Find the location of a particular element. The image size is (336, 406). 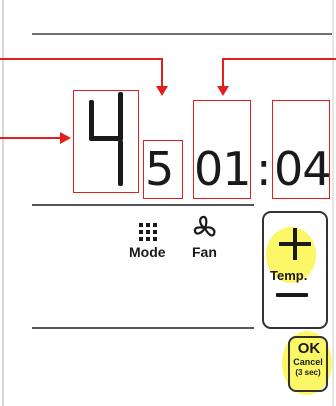

annotation-arrow-1-horizontal is located at coordinates (81, 59).